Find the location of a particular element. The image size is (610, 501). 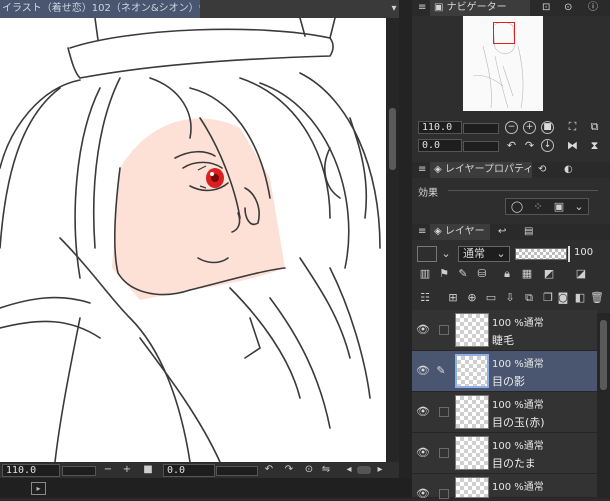

canvas-zoom-field: 110.0 is located at coordinates (31, 470).